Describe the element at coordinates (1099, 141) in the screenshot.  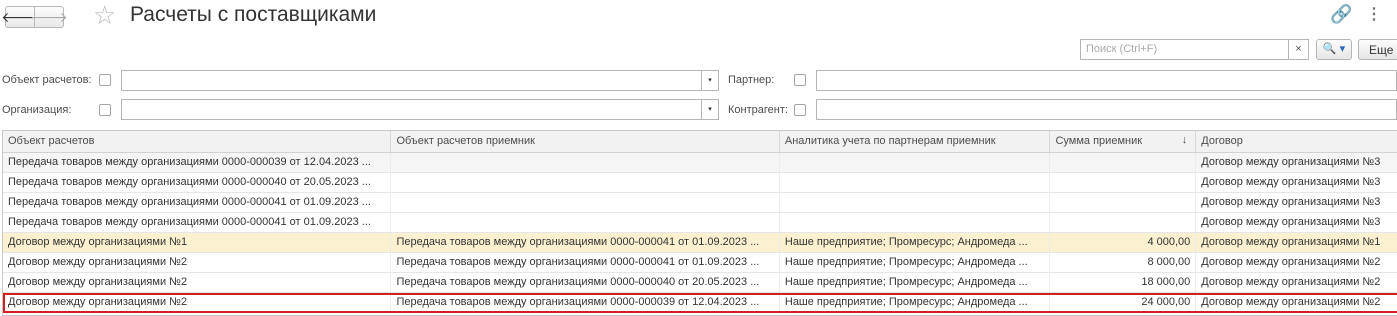
I see `column-header-target-amount-label: Сумма приемник` at that location.